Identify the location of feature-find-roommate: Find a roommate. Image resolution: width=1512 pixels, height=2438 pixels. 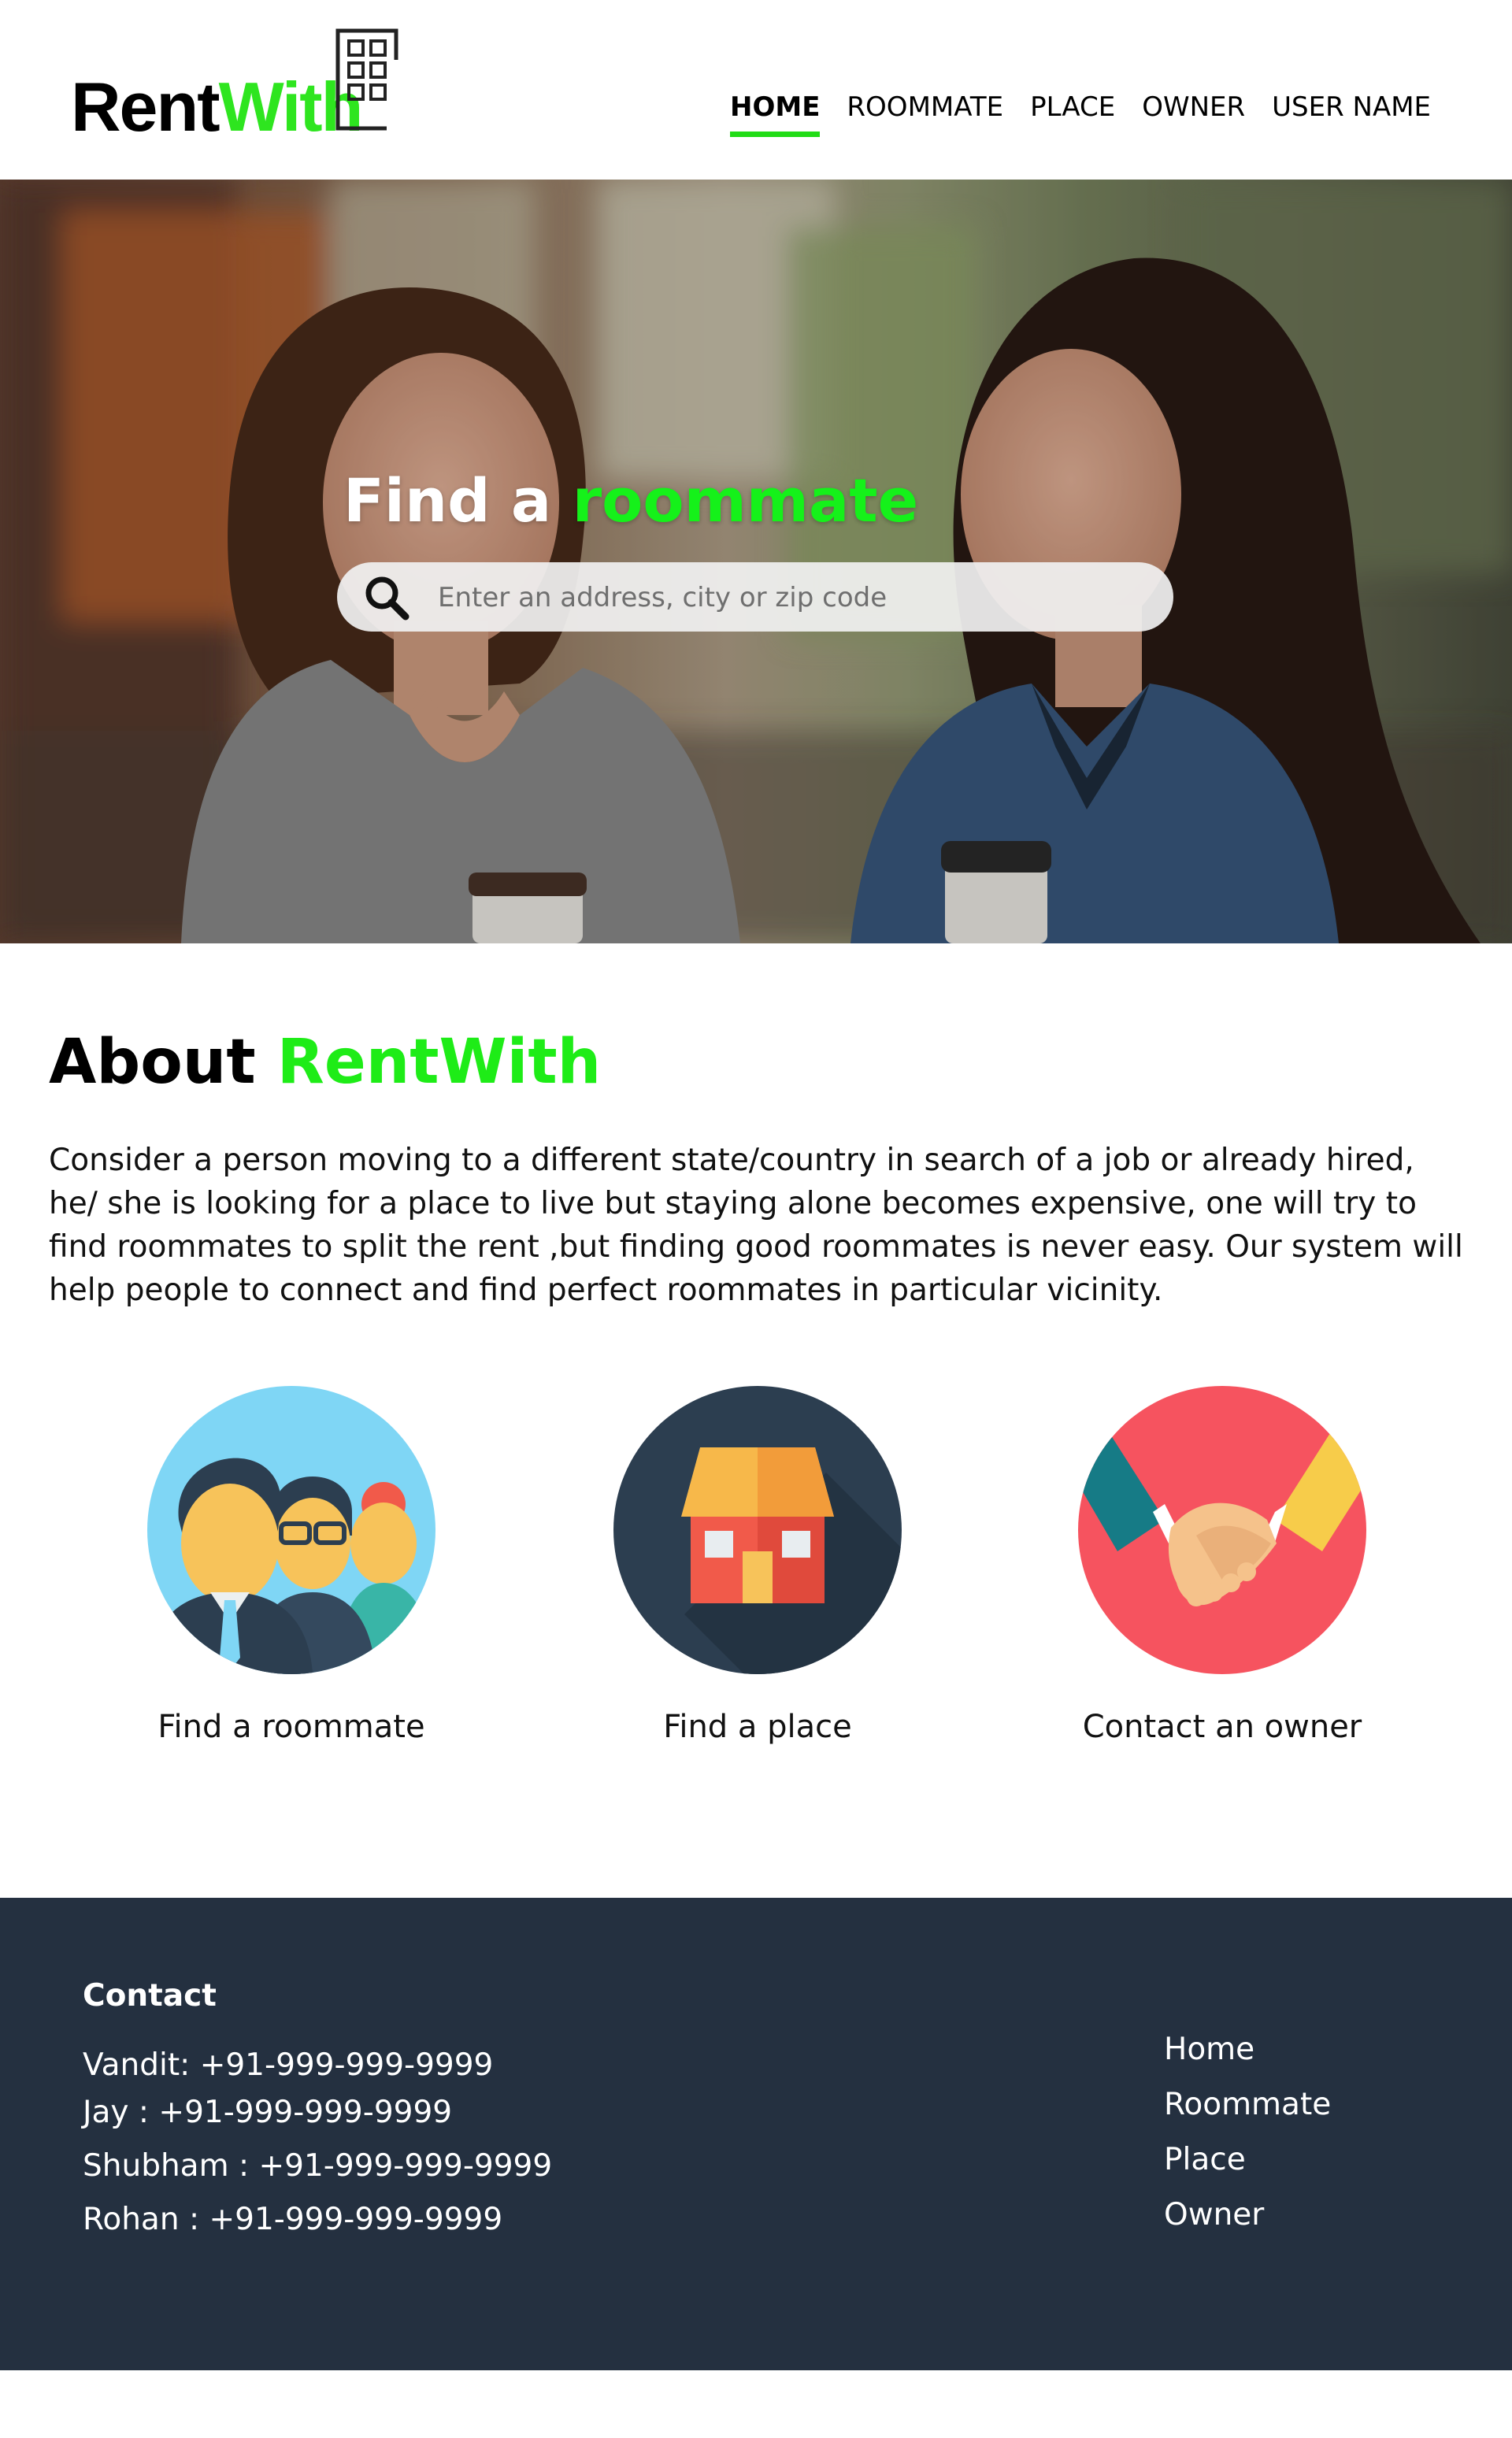
(291, 1565).